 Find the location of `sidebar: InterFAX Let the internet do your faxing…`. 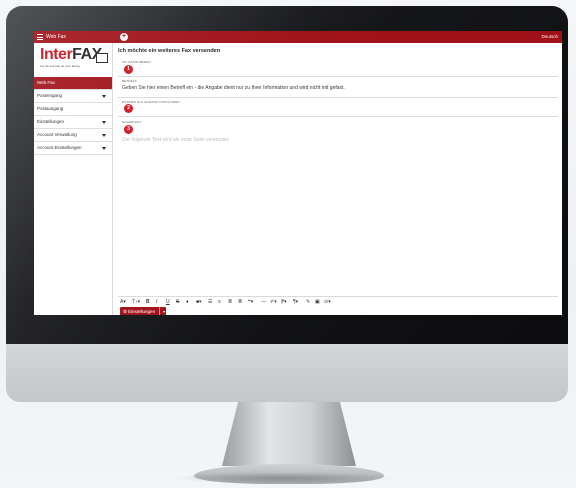

sidebar: InterFAX Let the internet do your faxing… is located at coordinates (73, 179).